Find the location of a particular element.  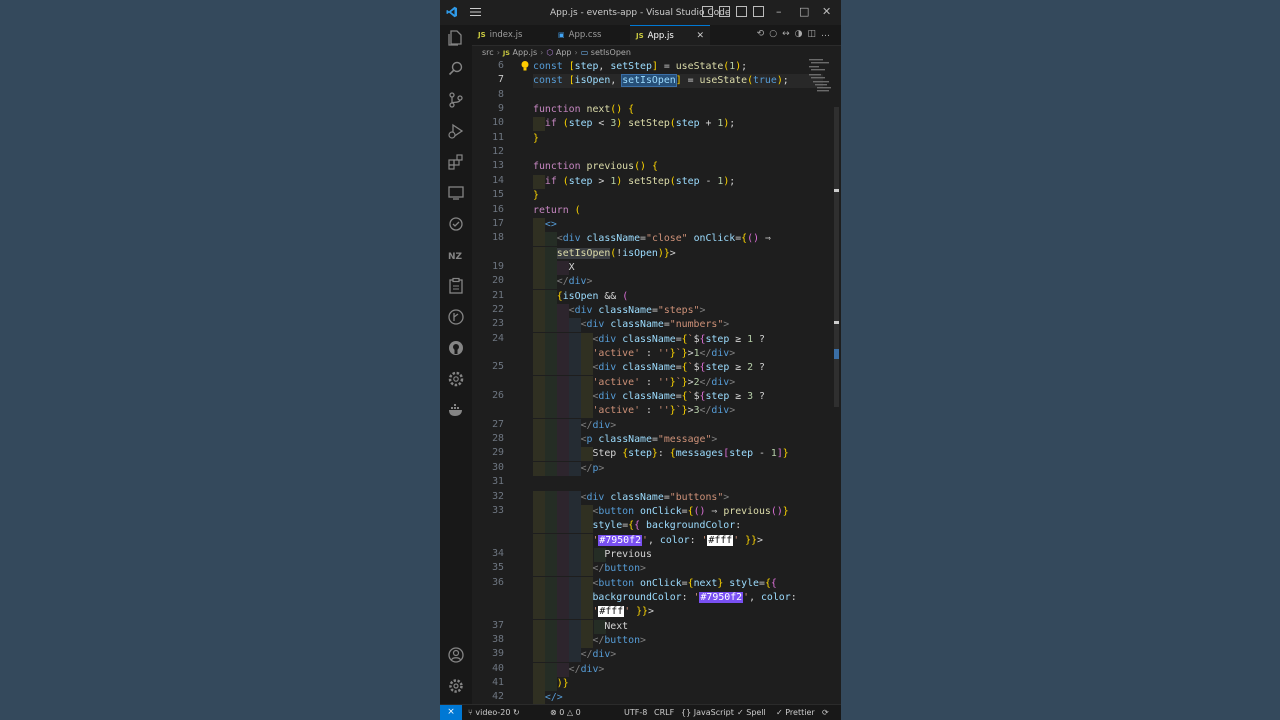

line-number: 26 is located at coordinates (498, 396).